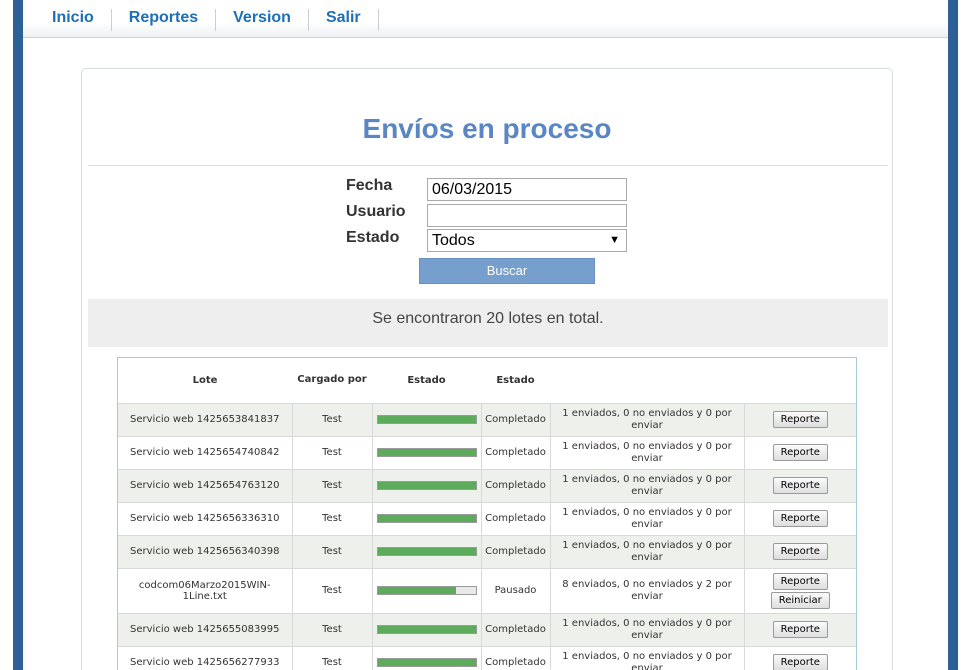 Image resolution: width=970 pixels, height=670 pixels. What do you see at coordinates (205, 452) in the screenshot?
I see `cell-lote: Servicio web 1425654740842` at bounding box center [205, 452].